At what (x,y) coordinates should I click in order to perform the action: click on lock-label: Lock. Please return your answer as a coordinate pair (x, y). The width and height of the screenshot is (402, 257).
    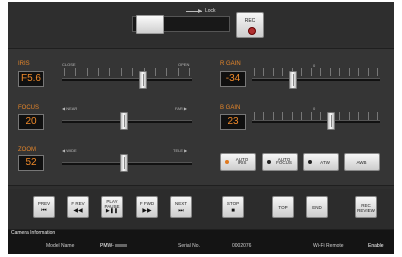
    Looking at the image, I should click on (210, 11).